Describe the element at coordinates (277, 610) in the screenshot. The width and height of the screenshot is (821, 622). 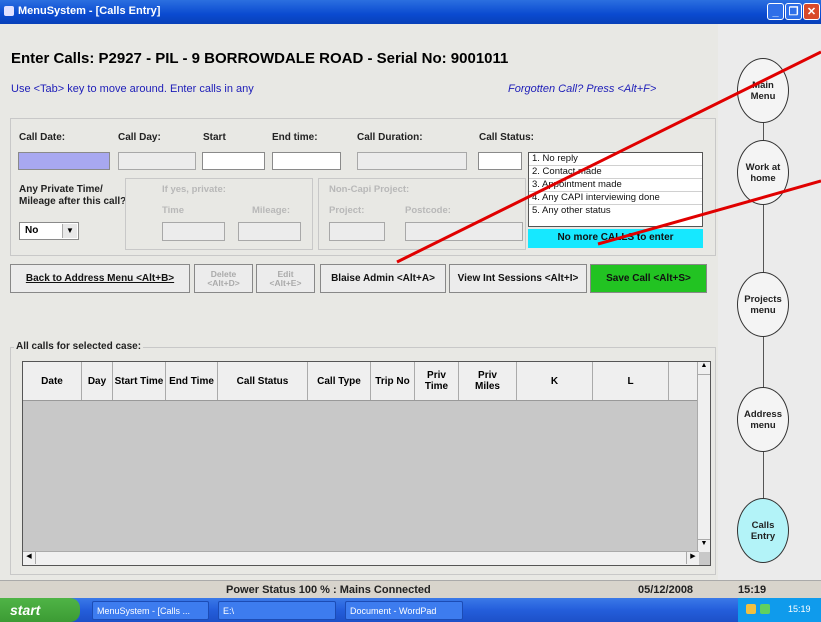
I see `task-explorer: E:\` at that location.